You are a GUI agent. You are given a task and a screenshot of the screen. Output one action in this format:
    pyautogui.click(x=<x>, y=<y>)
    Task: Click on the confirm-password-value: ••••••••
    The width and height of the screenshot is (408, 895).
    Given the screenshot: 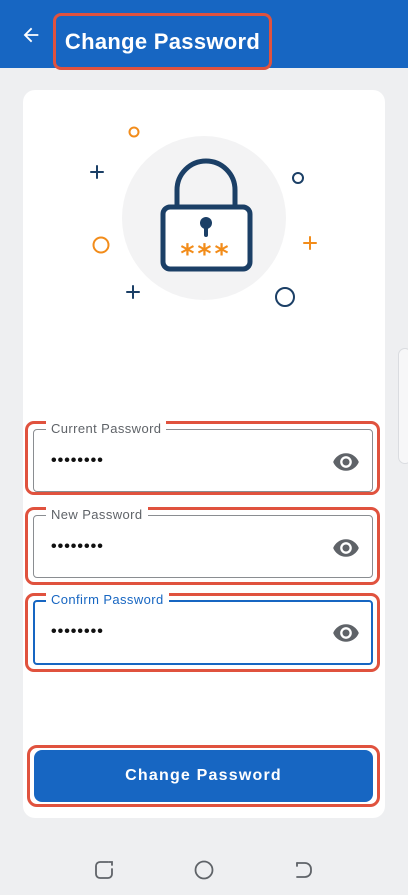 What is the action you would take?
    pyautogui.click(x=77, y=632)
    